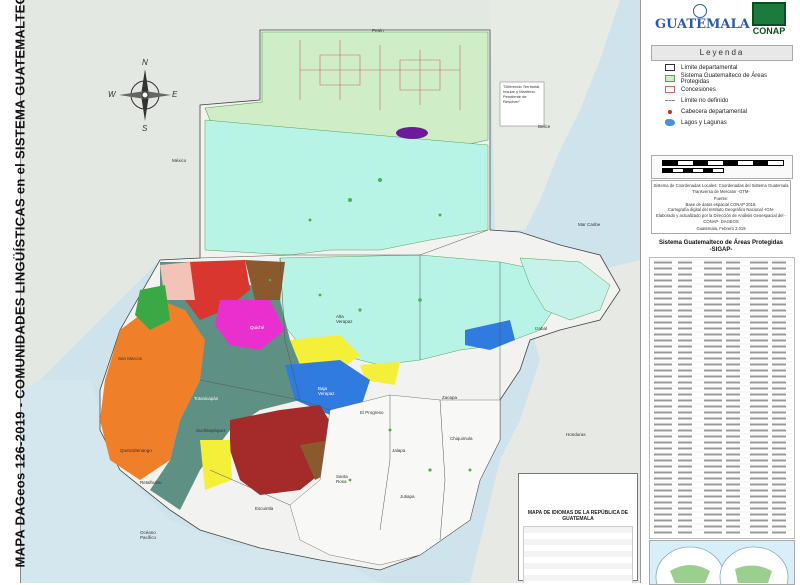  Describe the element at coordinates (722, 396) in the screenshot. I see `sigap-table-grid` at that location.